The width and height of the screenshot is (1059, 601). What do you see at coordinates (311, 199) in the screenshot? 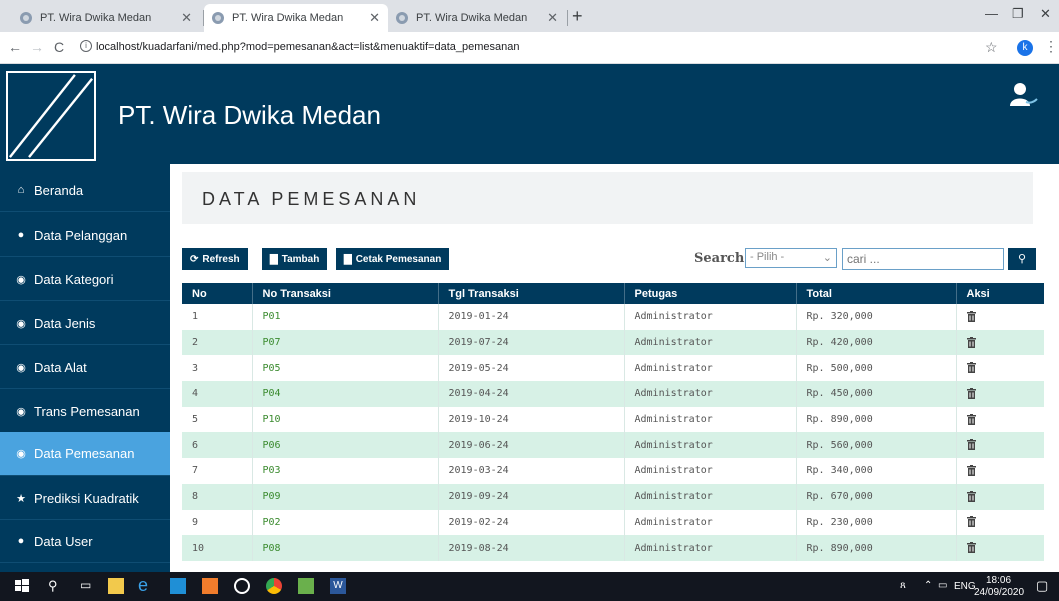
I see `page-title: DATA PEMESANAN` at bounding box center [311, 199].